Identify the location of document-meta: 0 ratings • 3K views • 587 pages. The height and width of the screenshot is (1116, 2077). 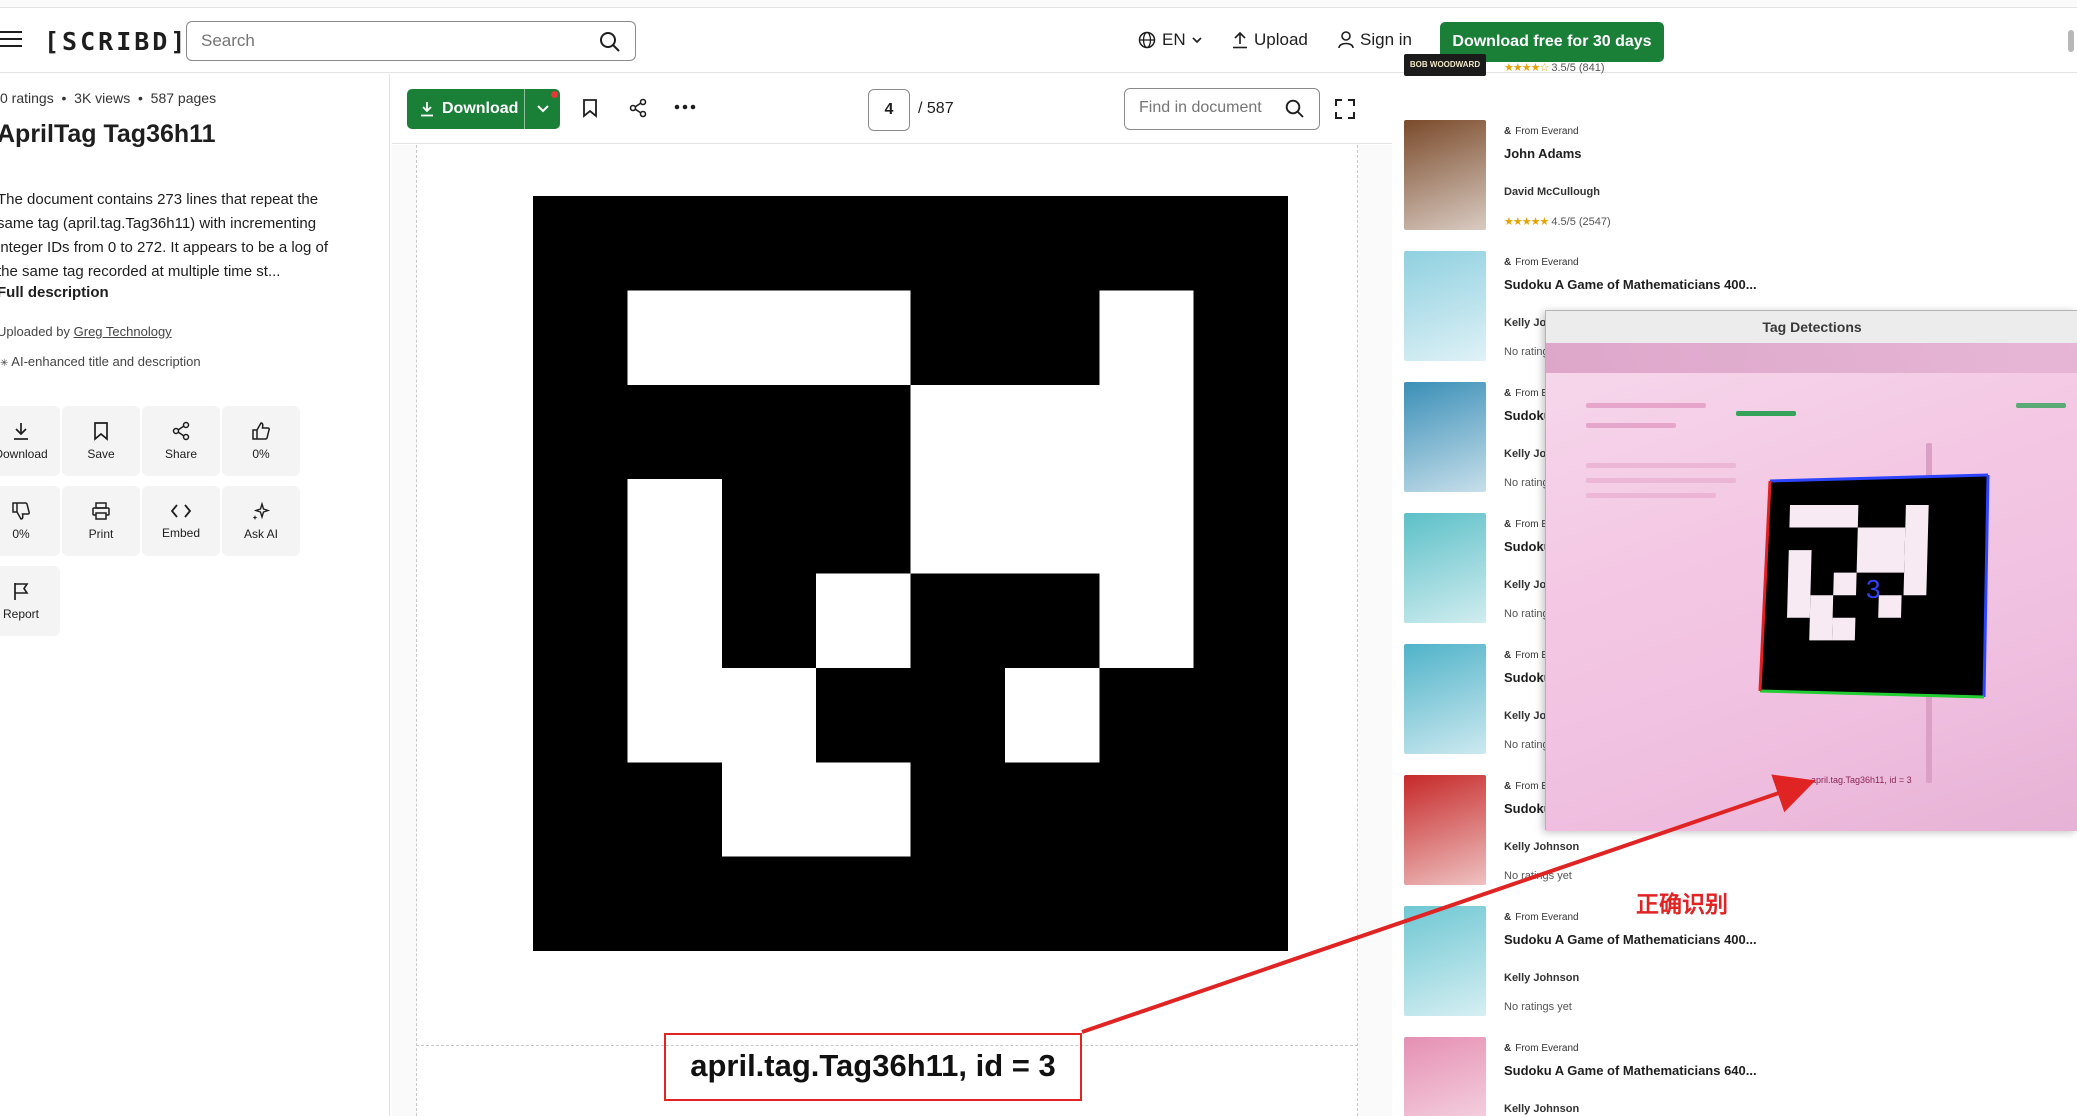
(108, 98).